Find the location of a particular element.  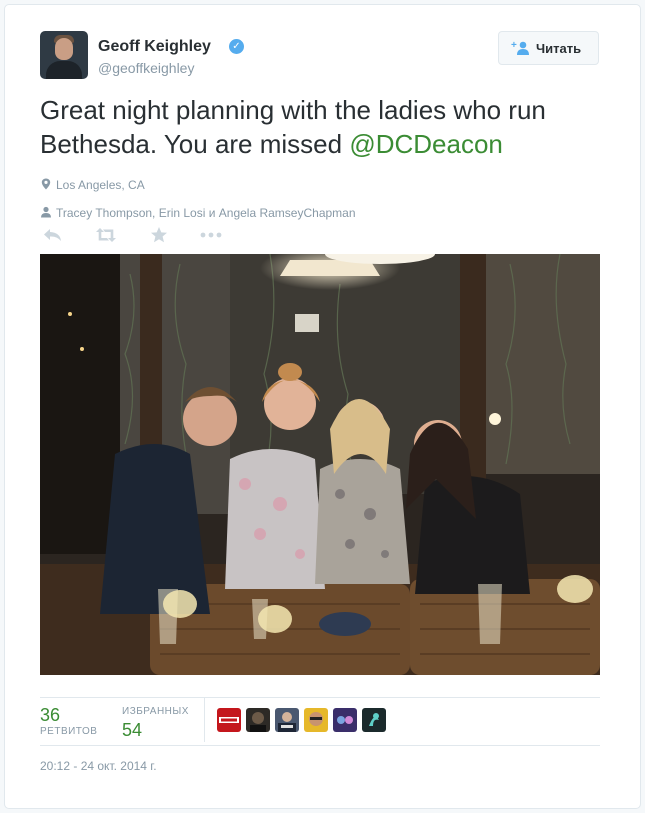

user-name: Geoff Keighley is located at coordinates (154, 47).